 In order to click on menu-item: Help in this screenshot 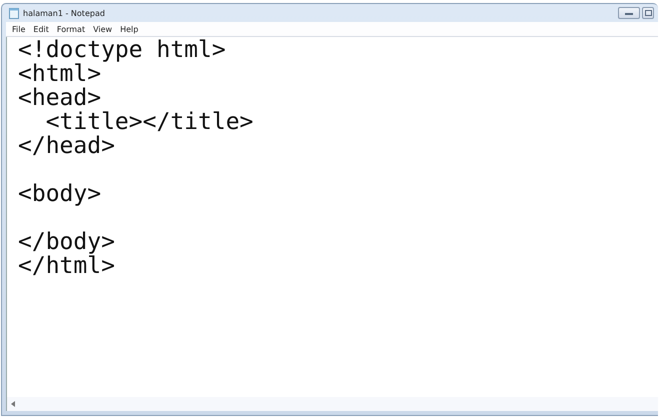, I will do `click(129, 29)`.